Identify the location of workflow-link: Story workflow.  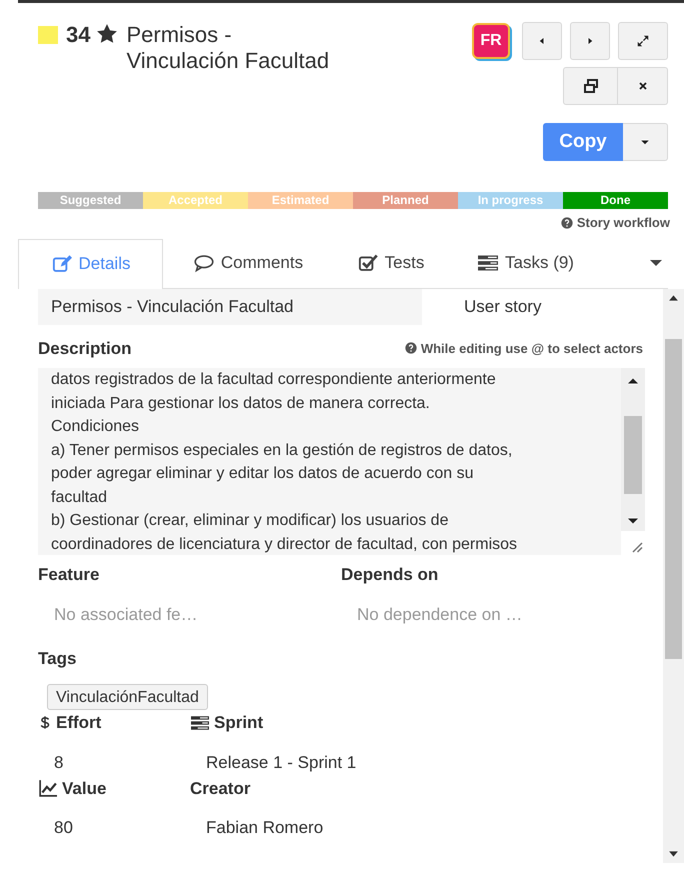
(623, 222).